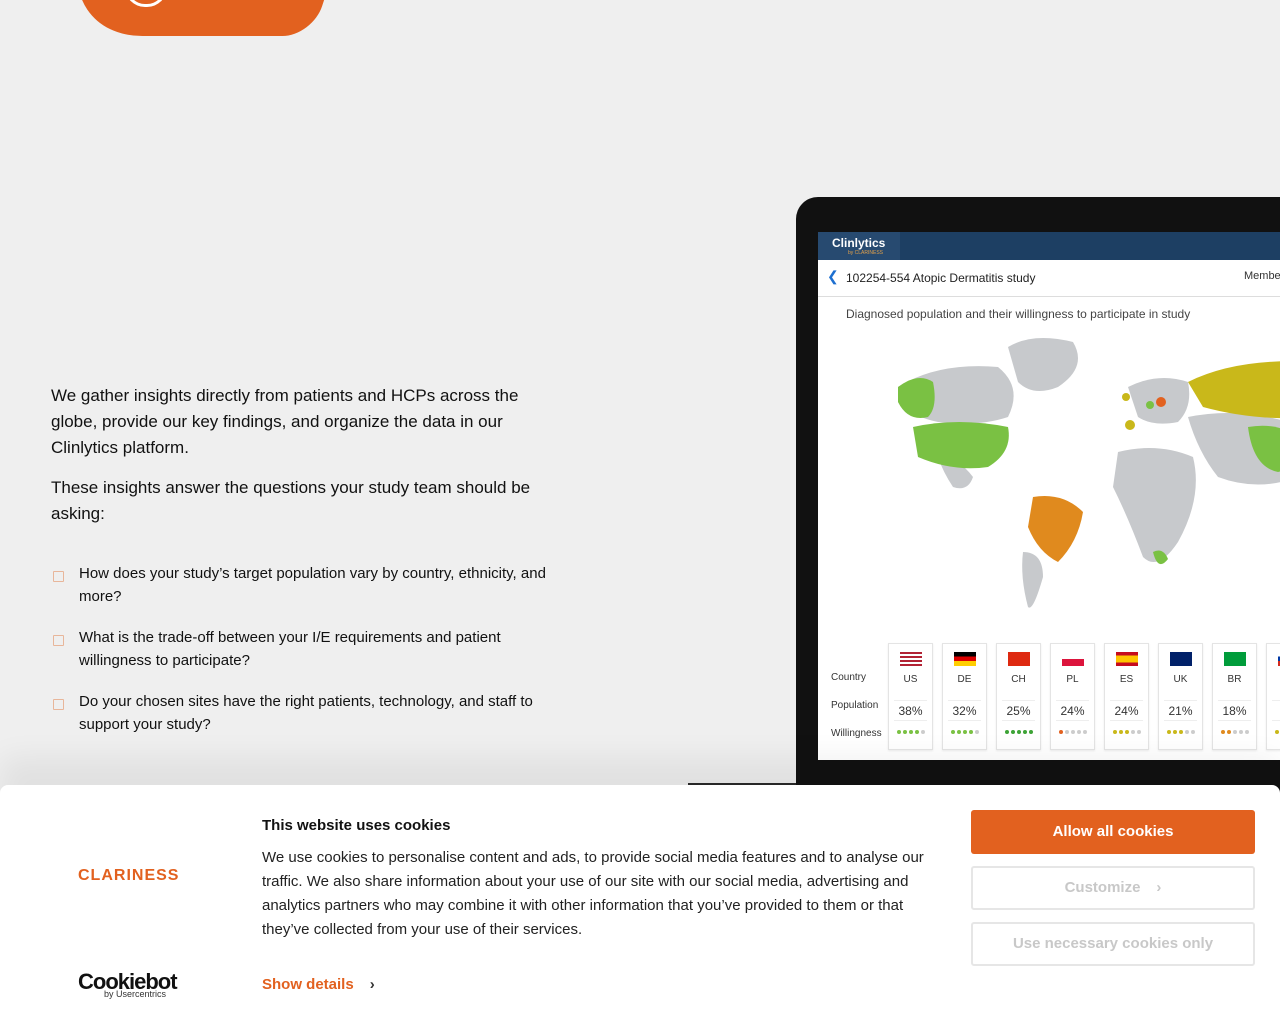 The width and height of the screenshot is (1280, 1024). Describe the element at coordinates (916, 398) in the screenshot. I see `map-alaska` at that location.